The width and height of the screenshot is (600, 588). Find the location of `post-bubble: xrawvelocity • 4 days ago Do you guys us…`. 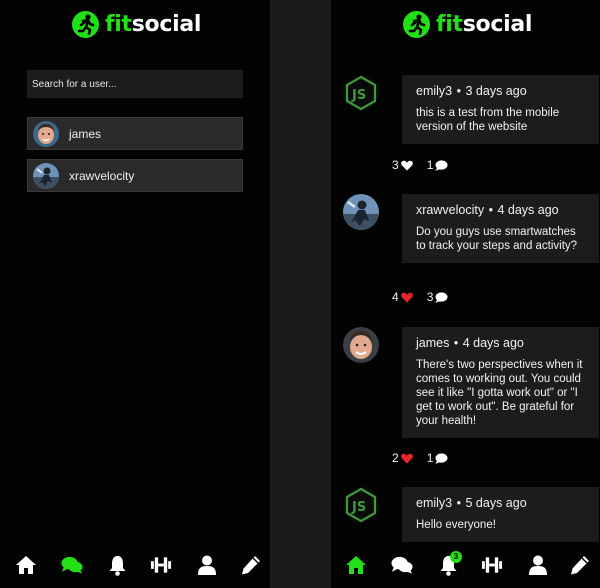

post-bubble: xrawvelocity • 4 days ago Do you guys us… is located at coordinates (500, 228).